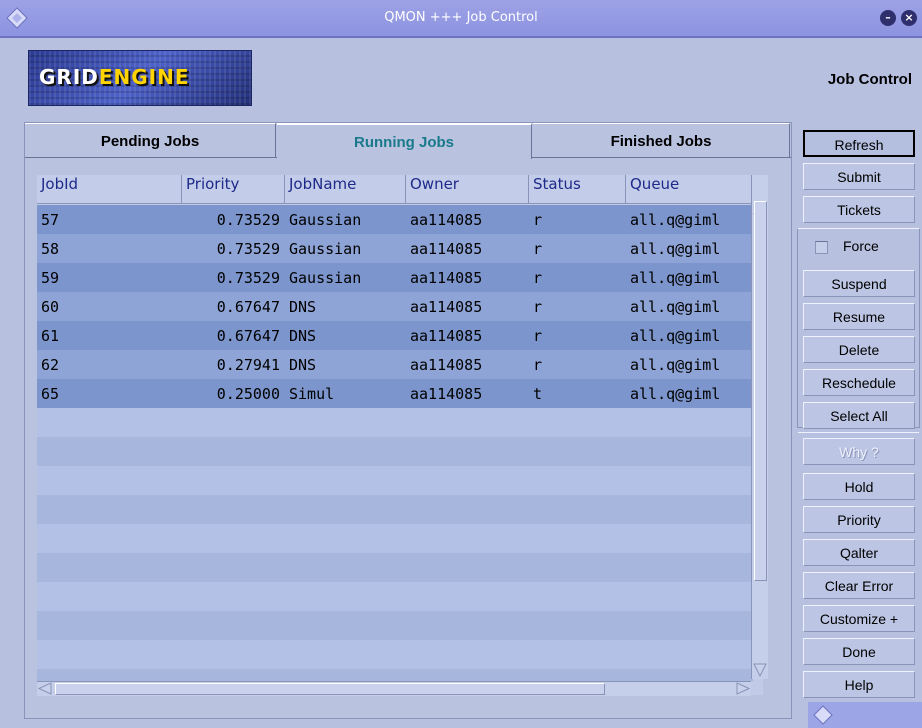 This screenshot has width=922, height=728. Describe the element at coordinates (869, 79) in the screenshot. I see `page-title: Job Control` at that location.